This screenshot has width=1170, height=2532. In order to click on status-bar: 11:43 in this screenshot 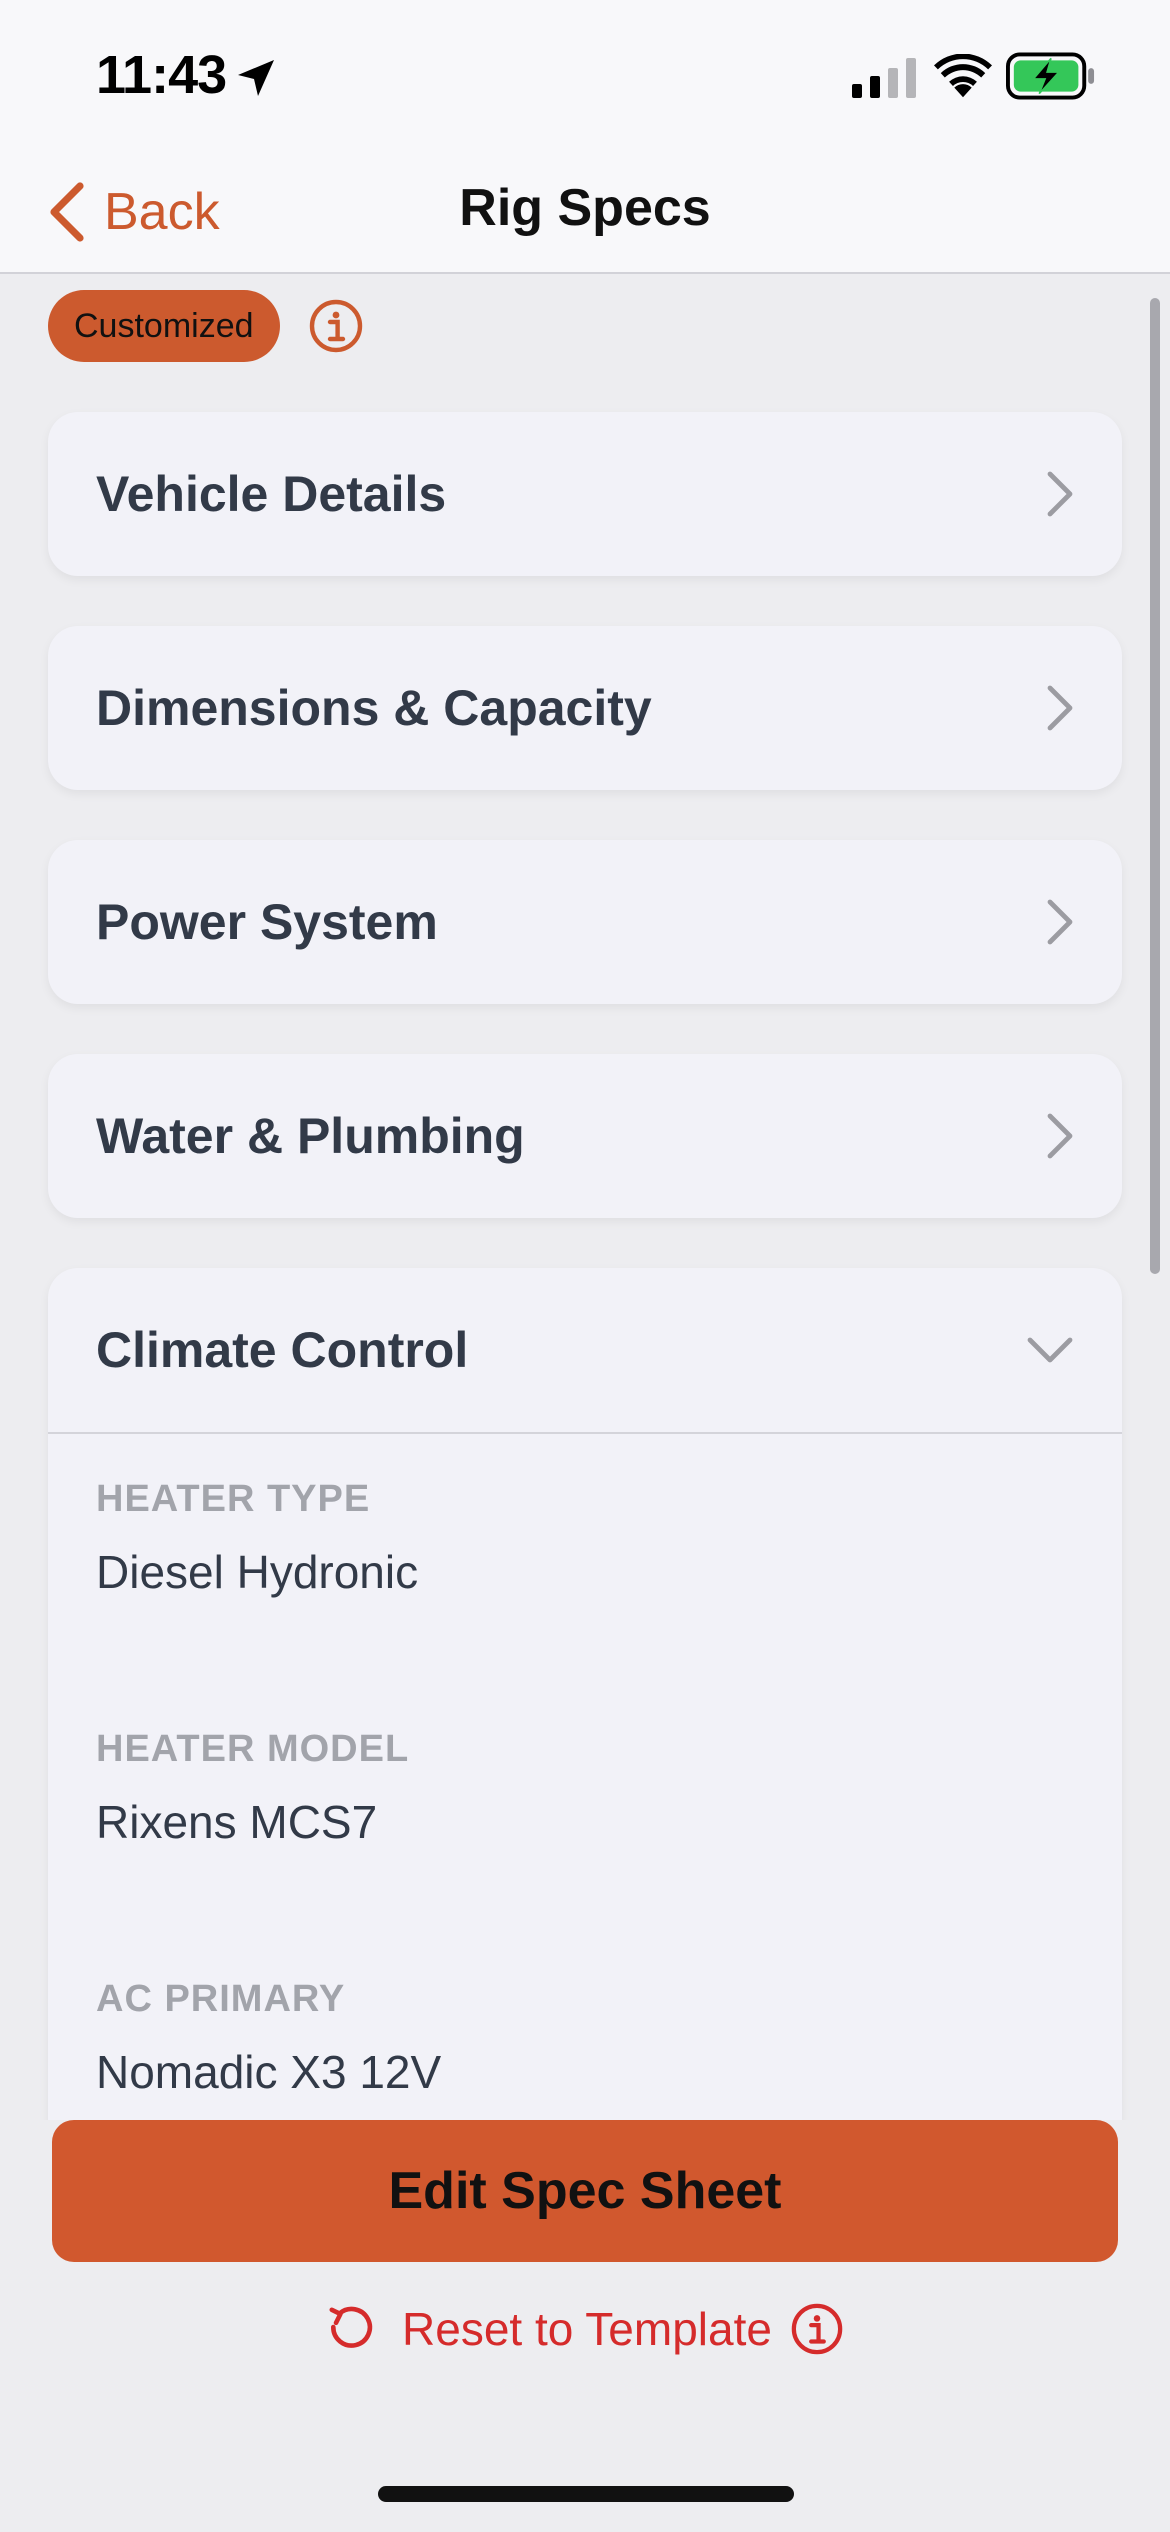, I will do `click(585, 75)`.